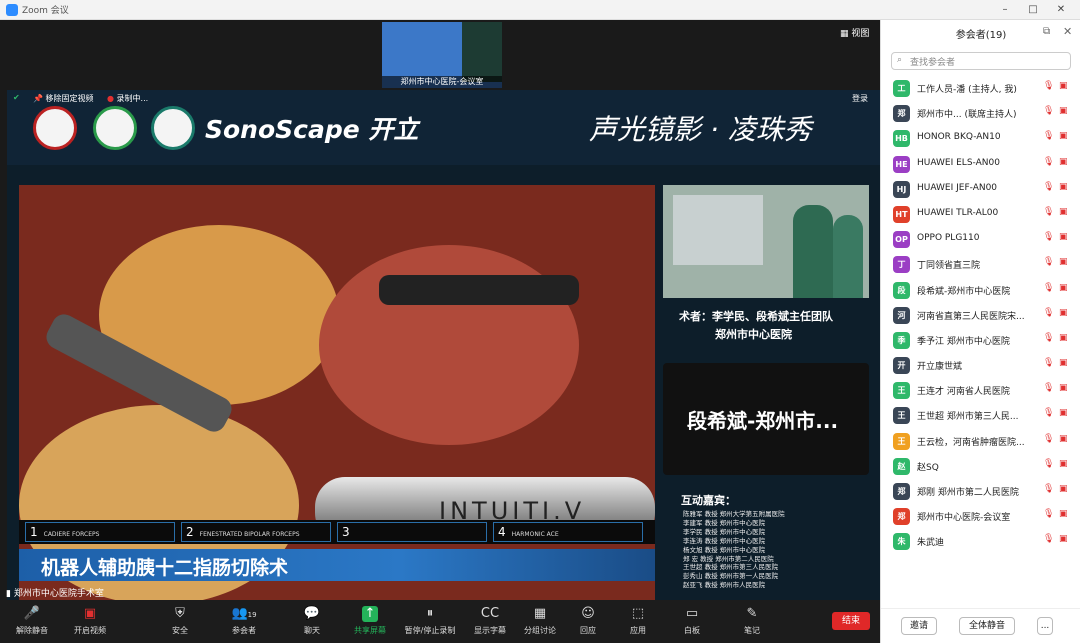 The height and width of the screenshot is (643, 1080). What do you see at coordinates (980, 315) in the screenshot?
I see `participant-row: 河河南省直第三人民医院宋... 🎙 ▣` at bounding box center [980, 315].